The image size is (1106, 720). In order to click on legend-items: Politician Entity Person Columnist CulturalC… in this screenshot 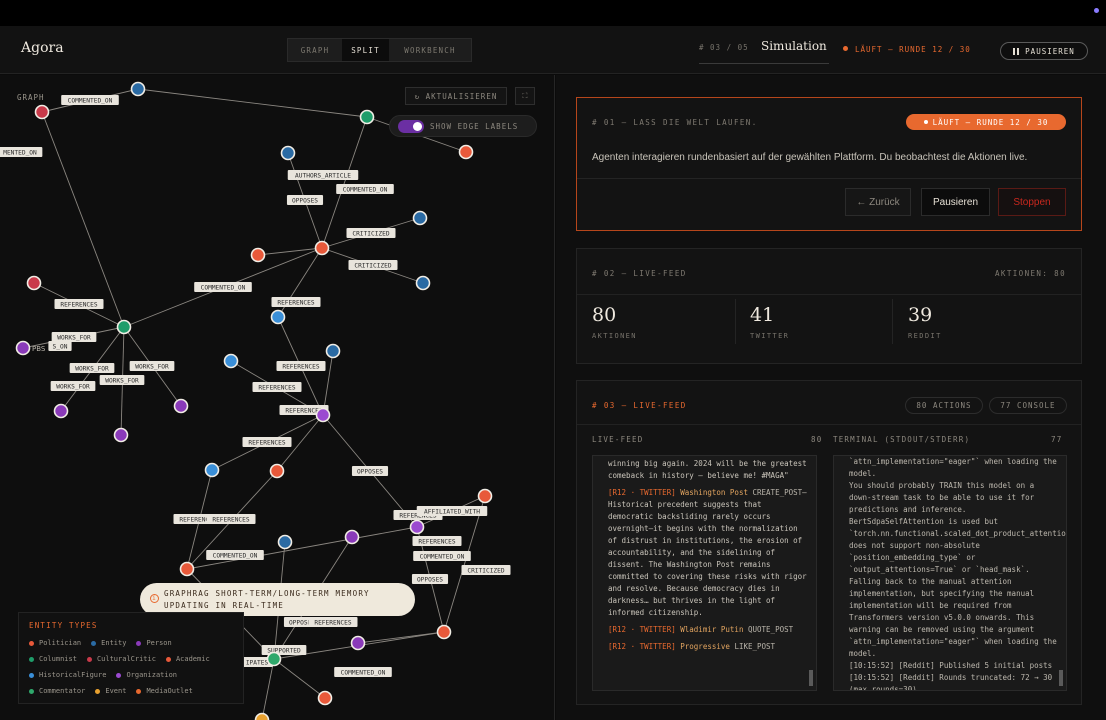, I will do `click(131, 667)`.